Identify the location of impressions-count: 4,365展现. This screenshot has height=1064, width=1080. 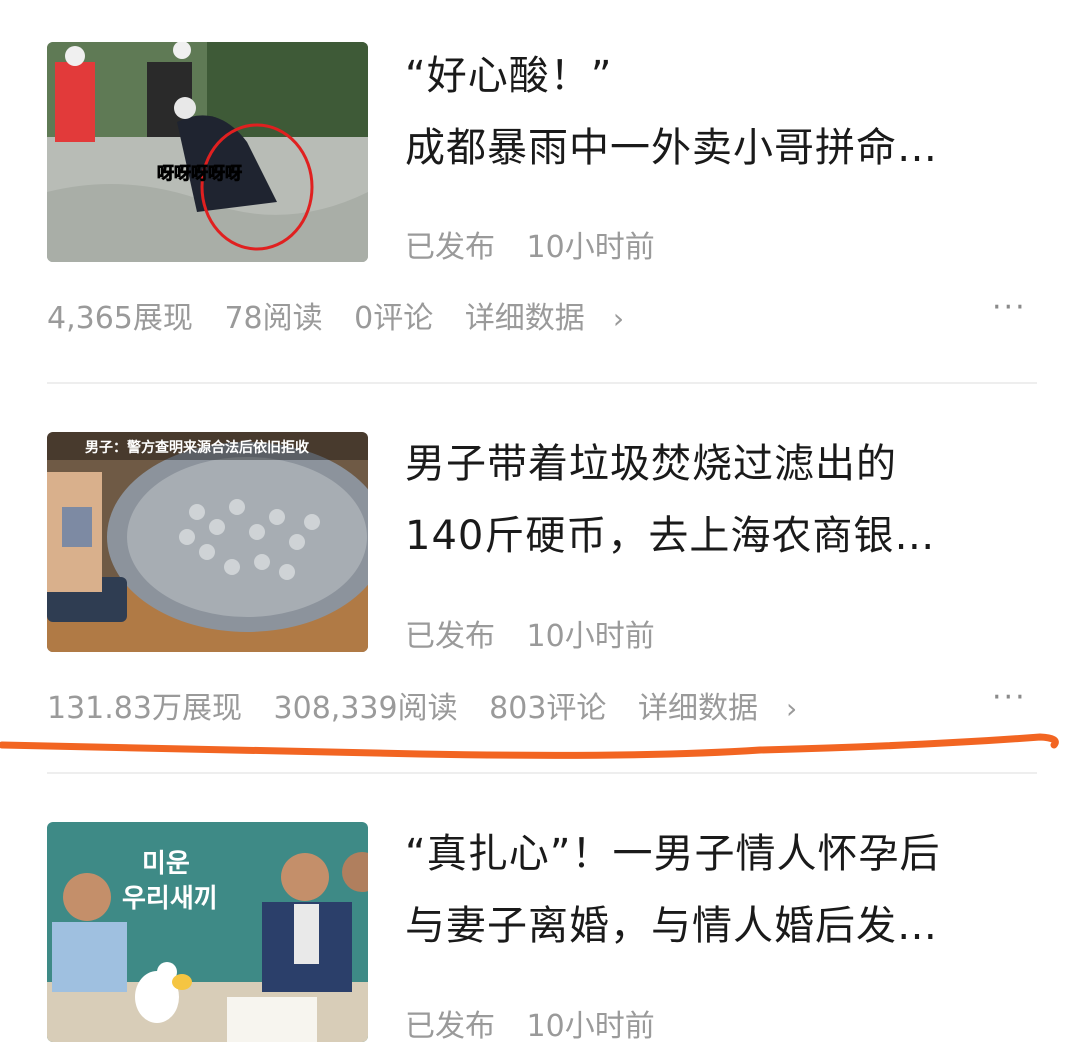
(120, 318).